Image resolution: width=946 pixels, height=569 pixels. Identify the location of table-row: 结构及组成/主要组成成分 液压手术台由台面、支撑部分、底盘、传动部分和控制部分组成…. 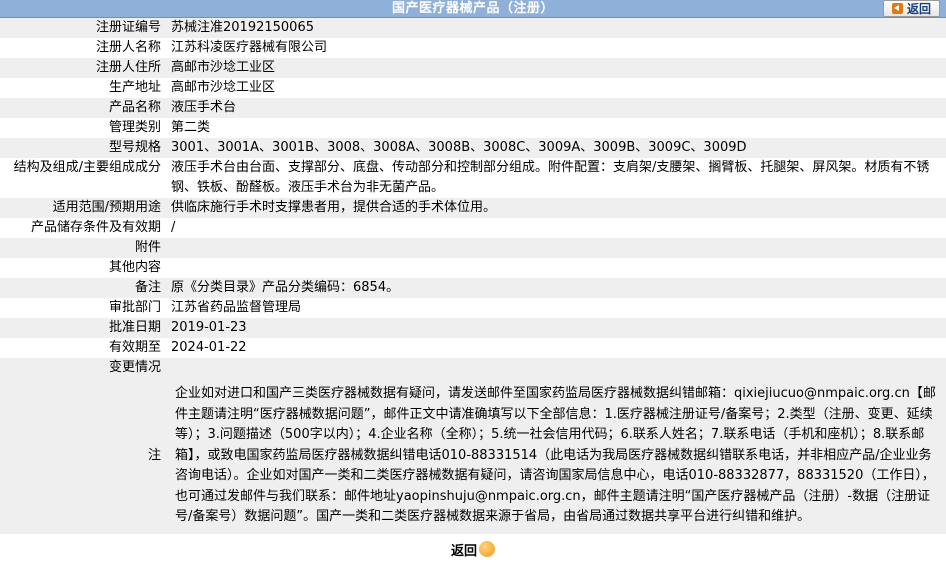
(473, 178).